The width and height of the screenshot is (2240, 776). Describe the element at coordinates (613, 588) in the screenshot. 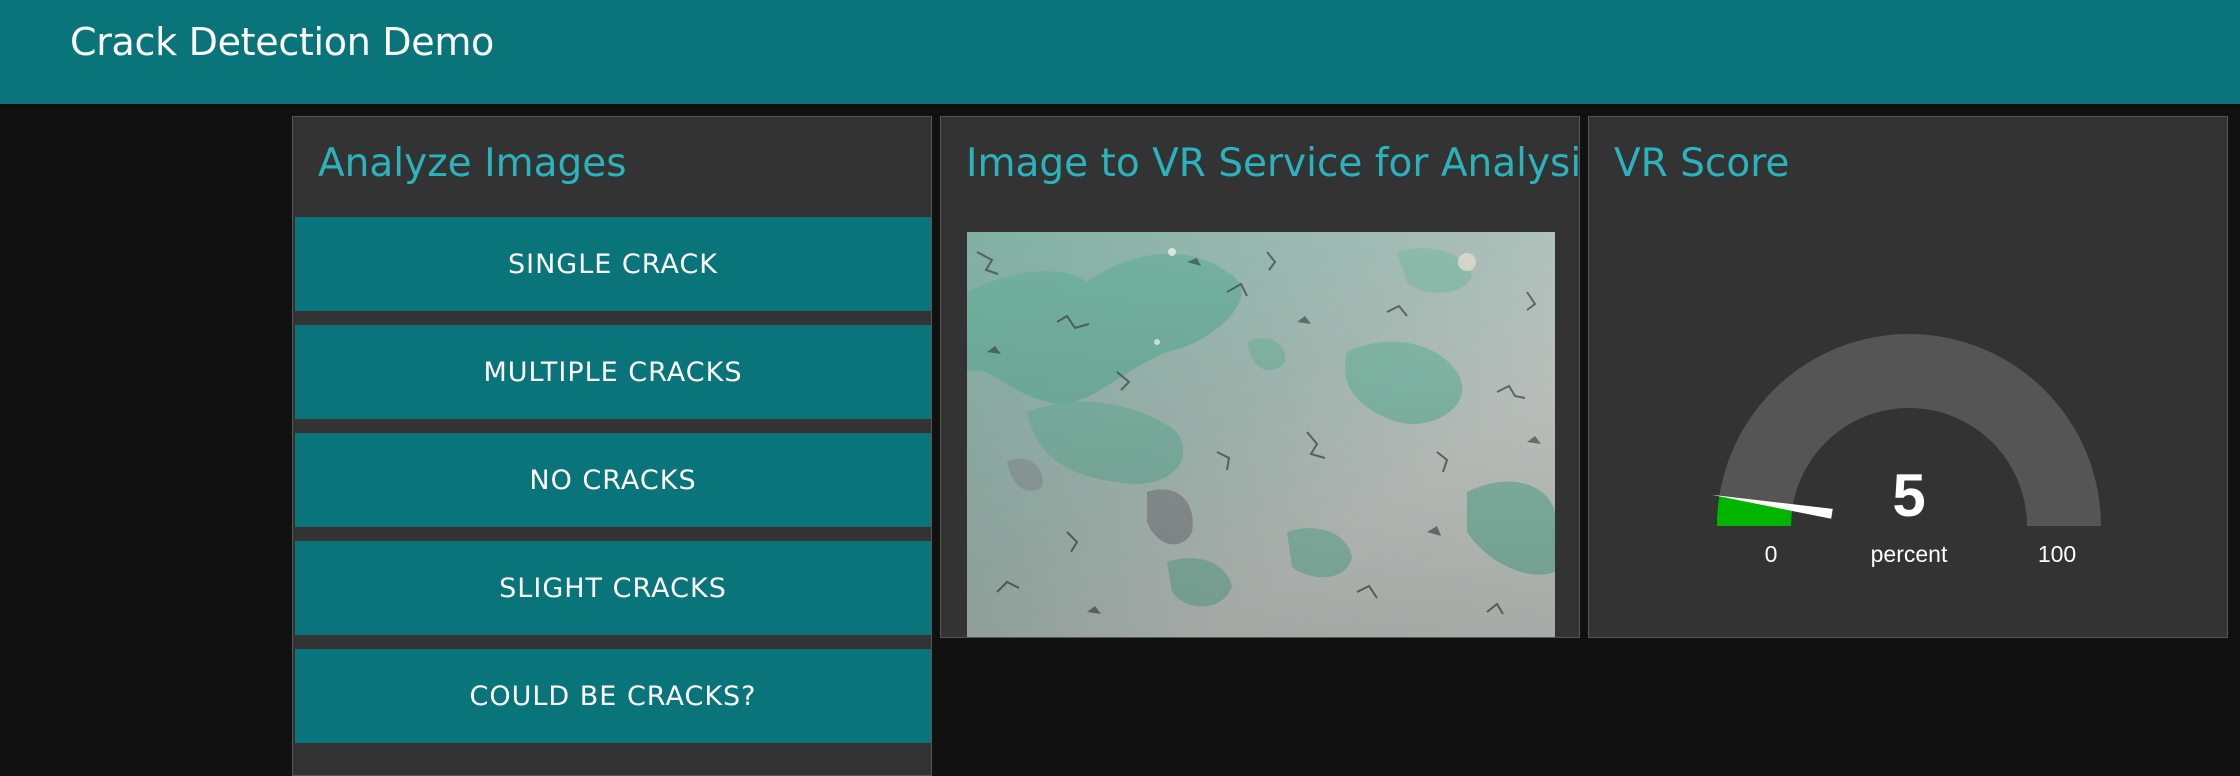

I see `slight-cracks-button: SLIGHT CRACKS` at that location.